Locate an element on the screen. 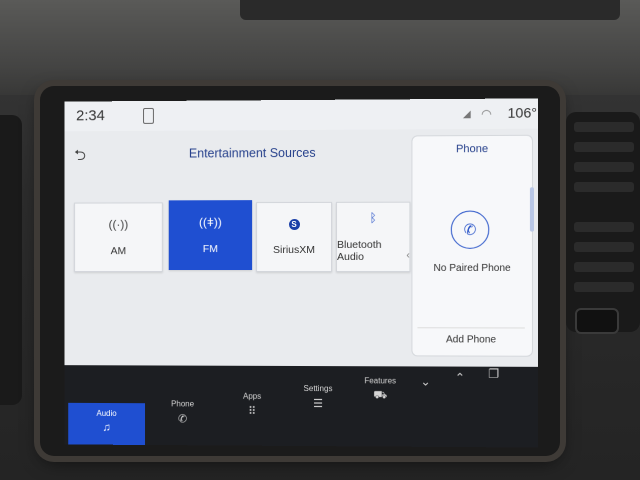  siriusxm-icon: S is located at coordinates (294, 224).